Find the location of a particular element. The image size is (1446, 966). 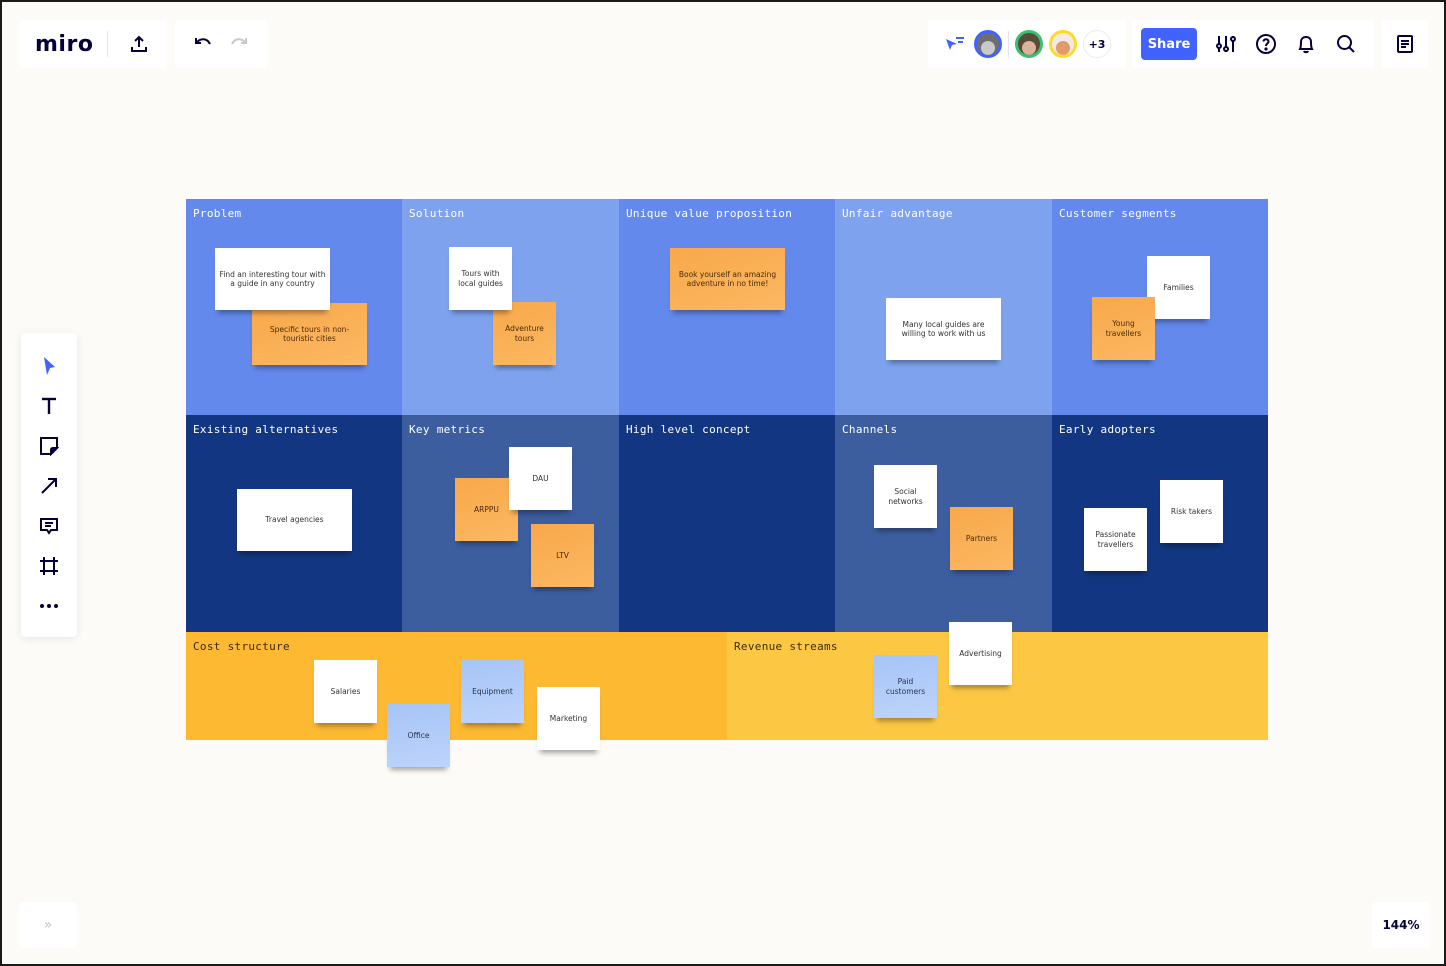

tool-line is located at coordinates (49, 486).